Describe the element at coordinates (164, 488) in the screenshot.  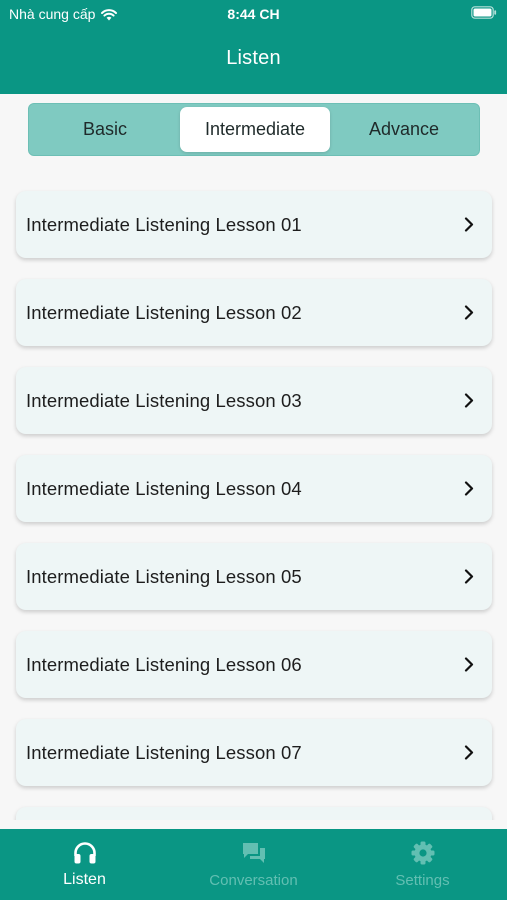
I see `lesson-label: Intermediate Listening Lesson 04` at that location.